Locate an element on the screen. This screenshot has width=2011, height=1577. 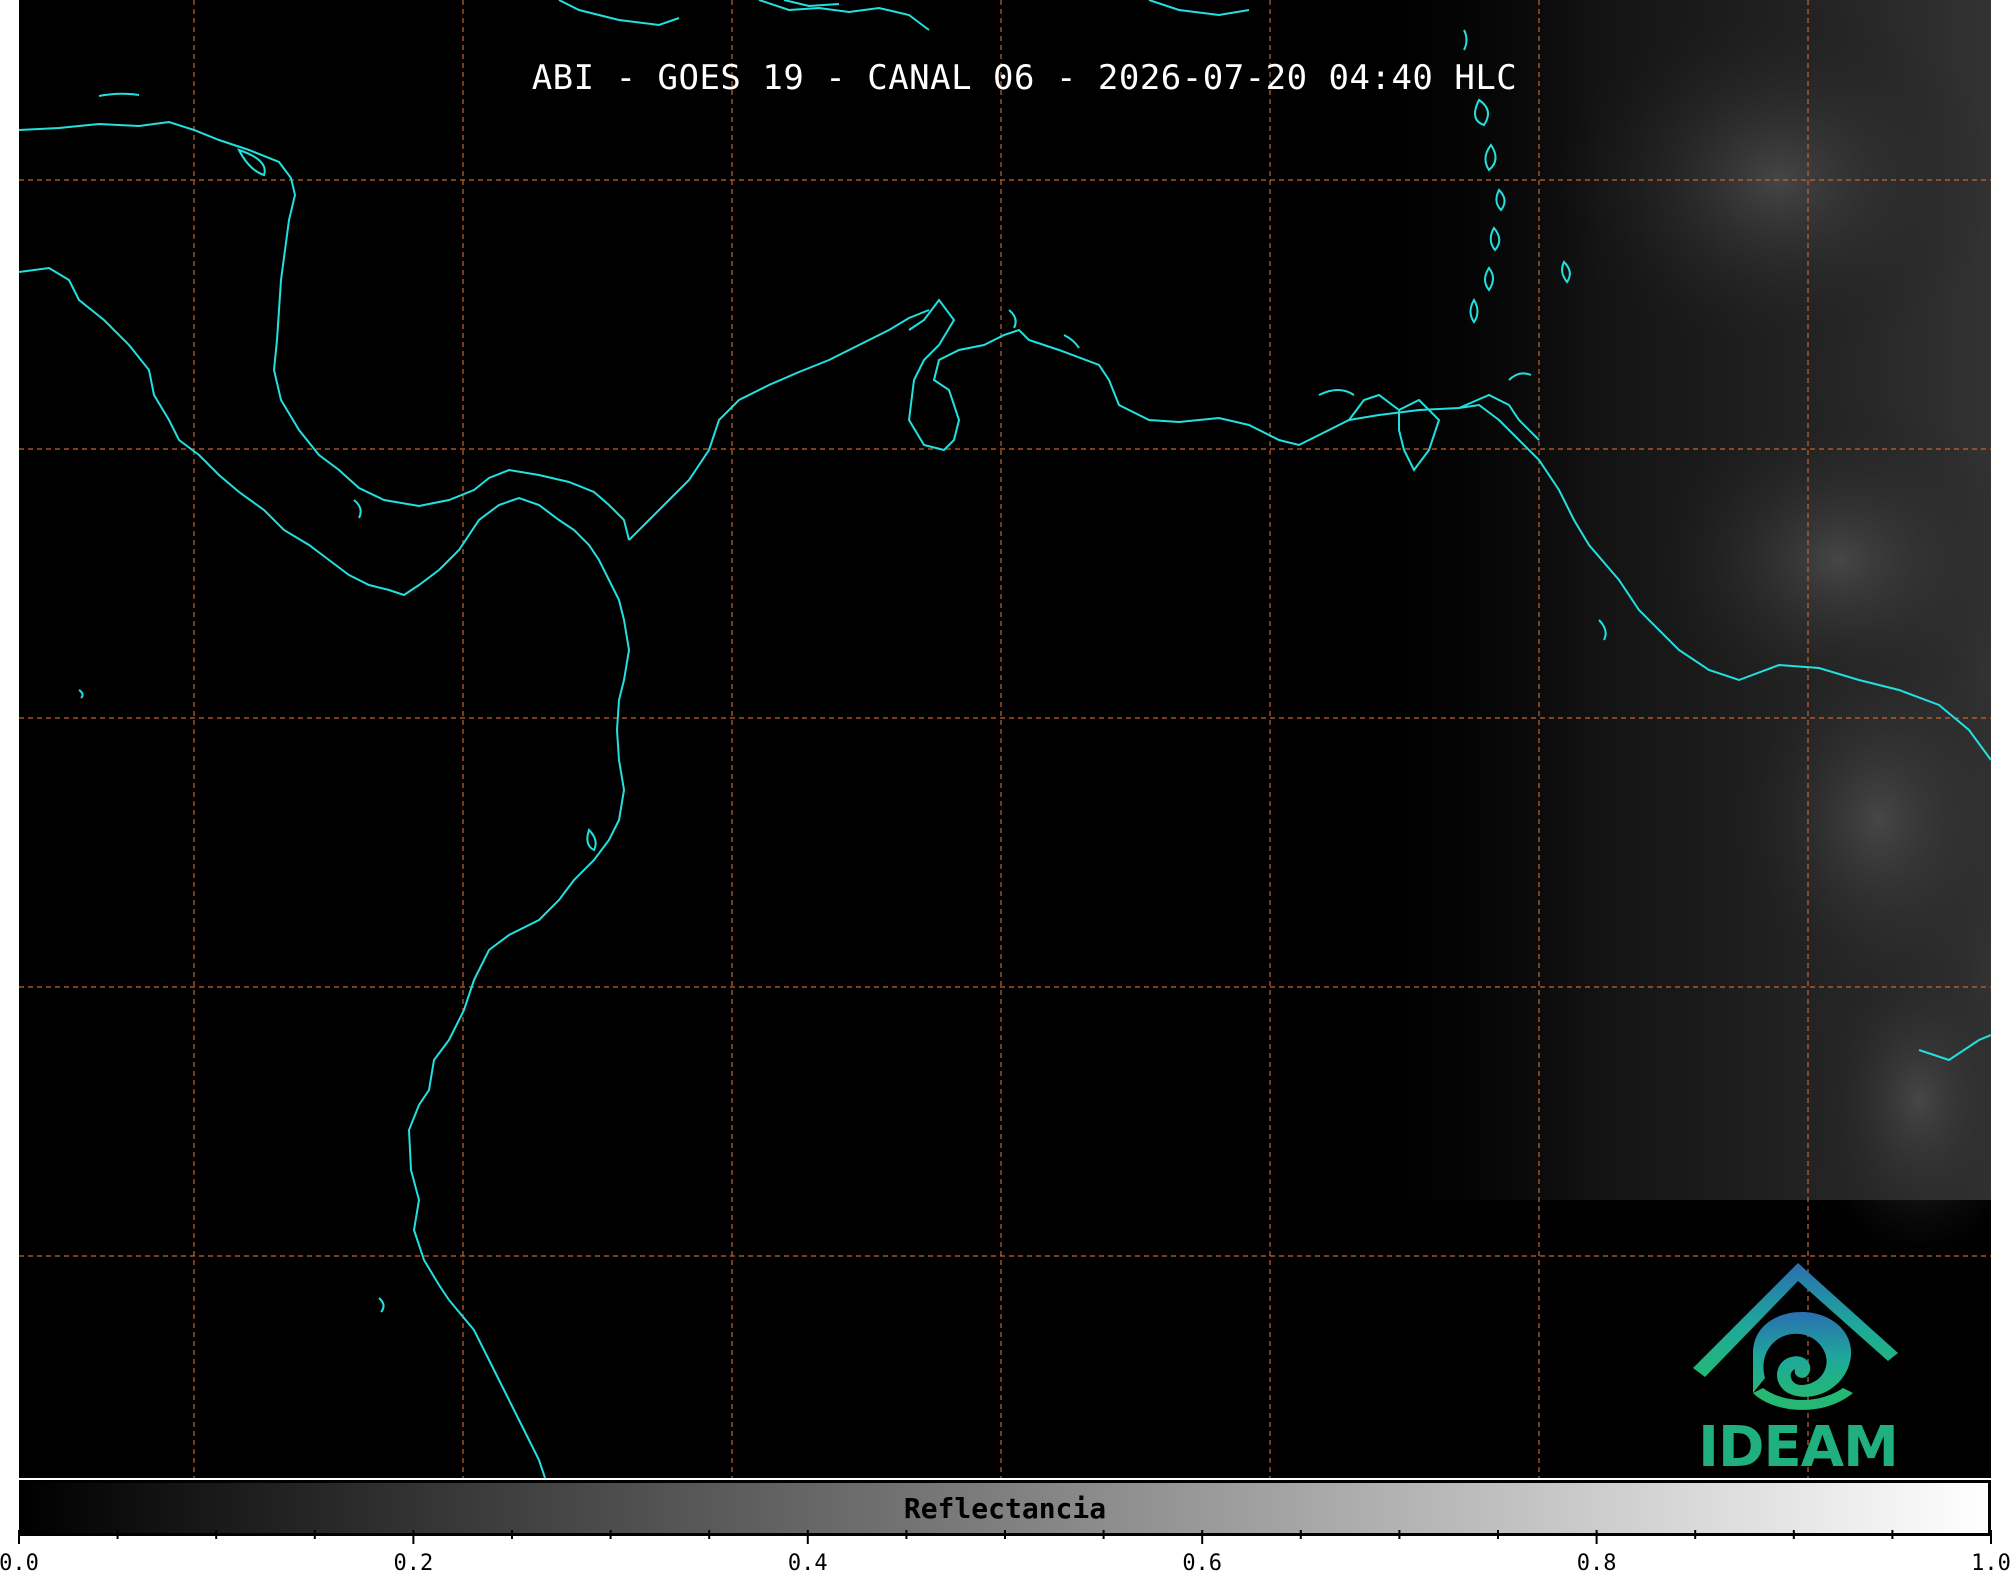
coastline-central-america-north is located at coordinates (324, 330).